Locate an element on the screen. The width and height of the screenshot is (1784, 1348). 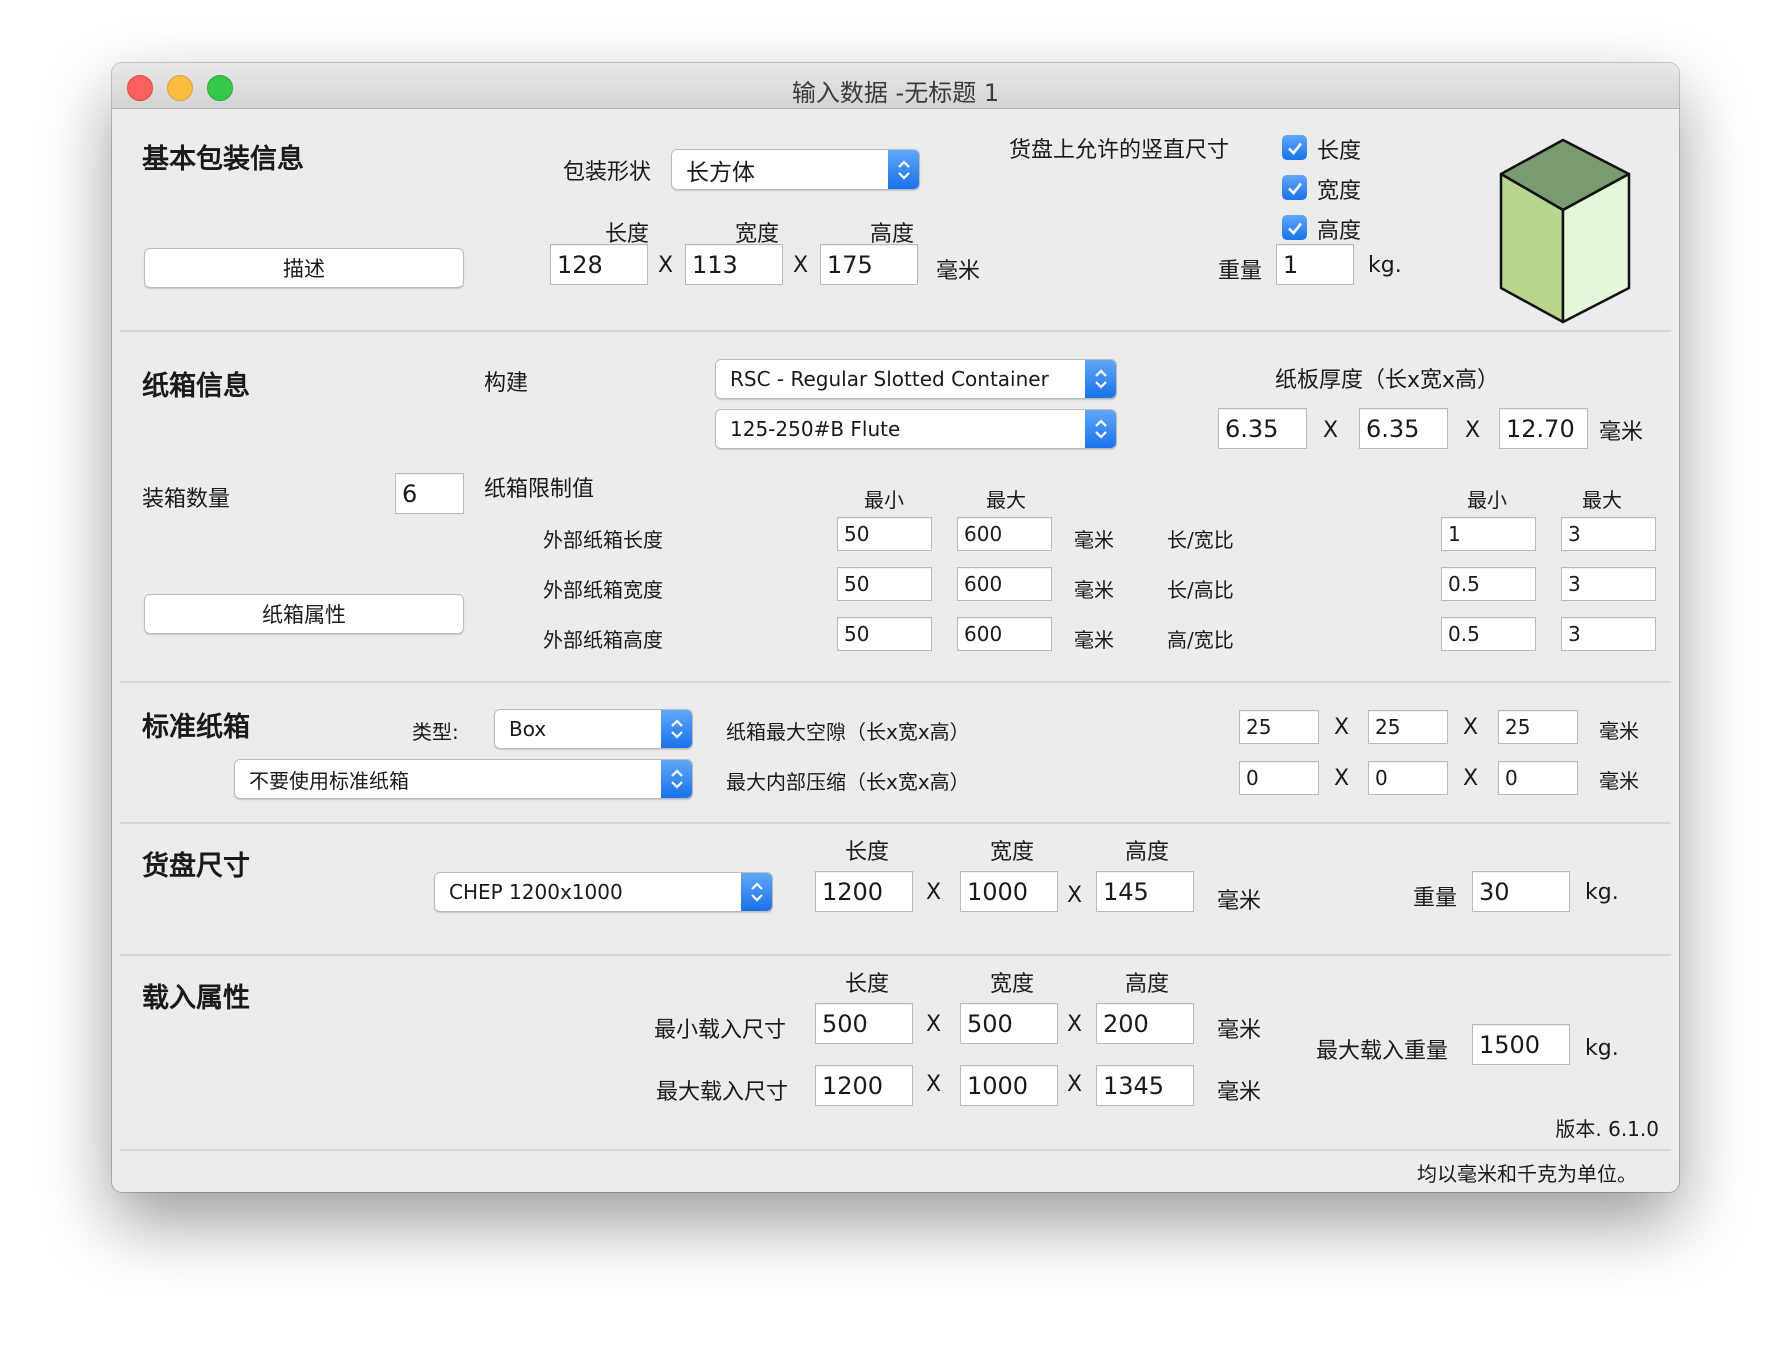
outer-width-min-input: 50 is located at coordinates (884, 584).